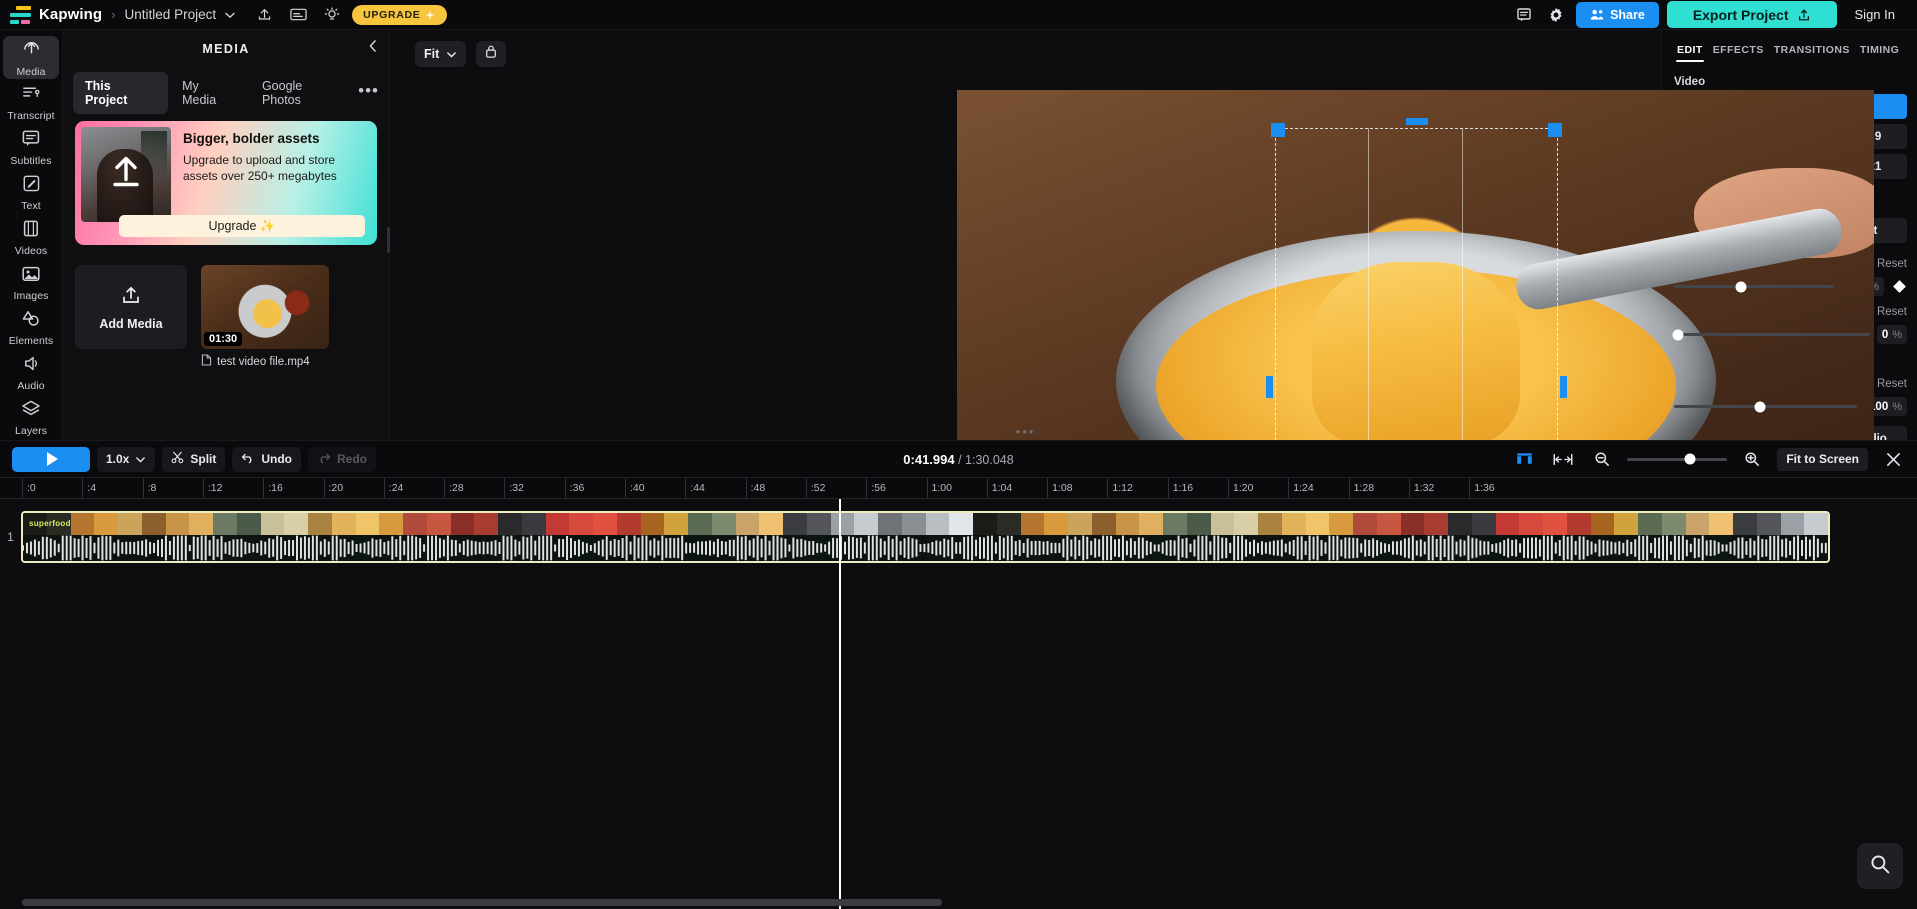 The width and height of the screenshot is (1917, 909). What do you see at coordinates (1524, 15) in the screenshot?
I see `comment-icon` at bounding box center [1524, 15].